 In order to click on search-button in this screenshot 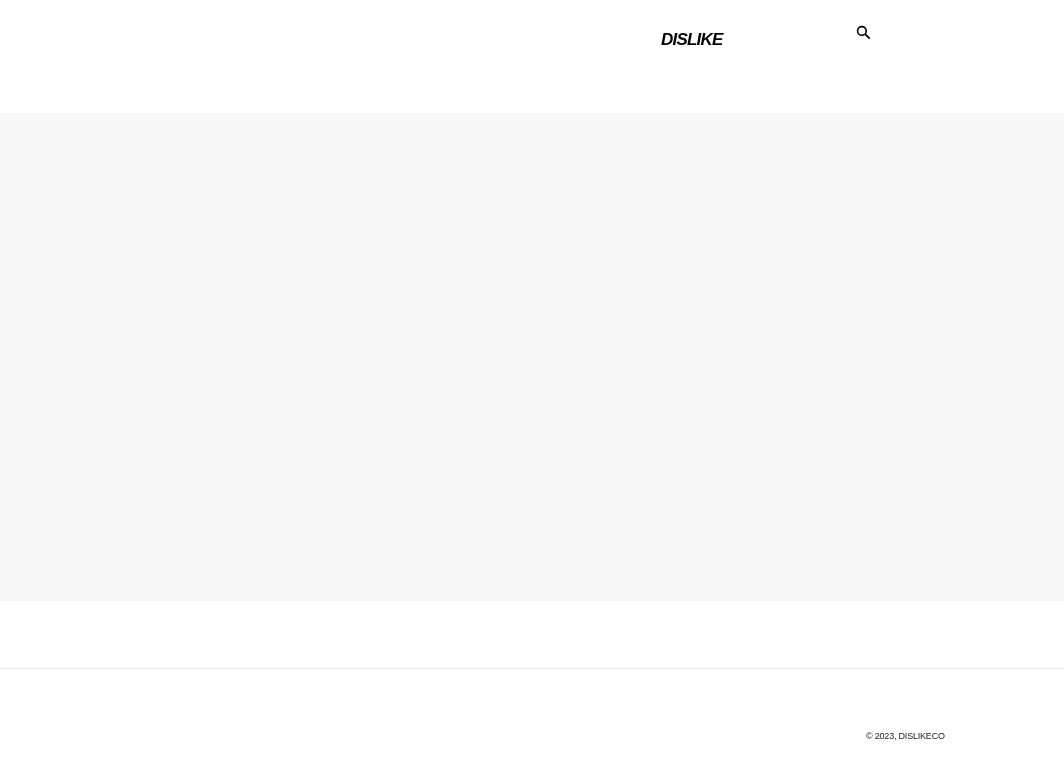, I will do `click(864, 33)`.